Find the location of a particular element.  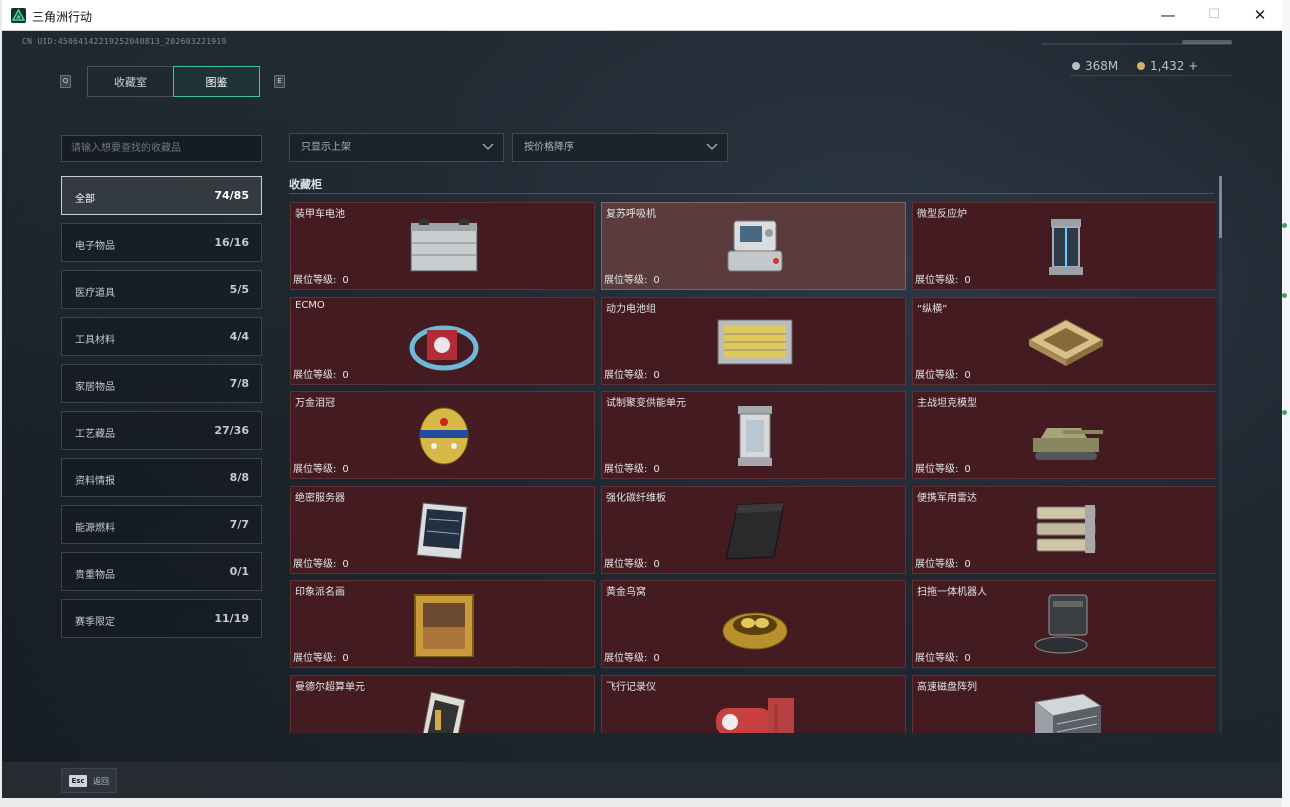

collection-card: 万金泪冠 展位等级: 0 is located at coordinates (442, 435).